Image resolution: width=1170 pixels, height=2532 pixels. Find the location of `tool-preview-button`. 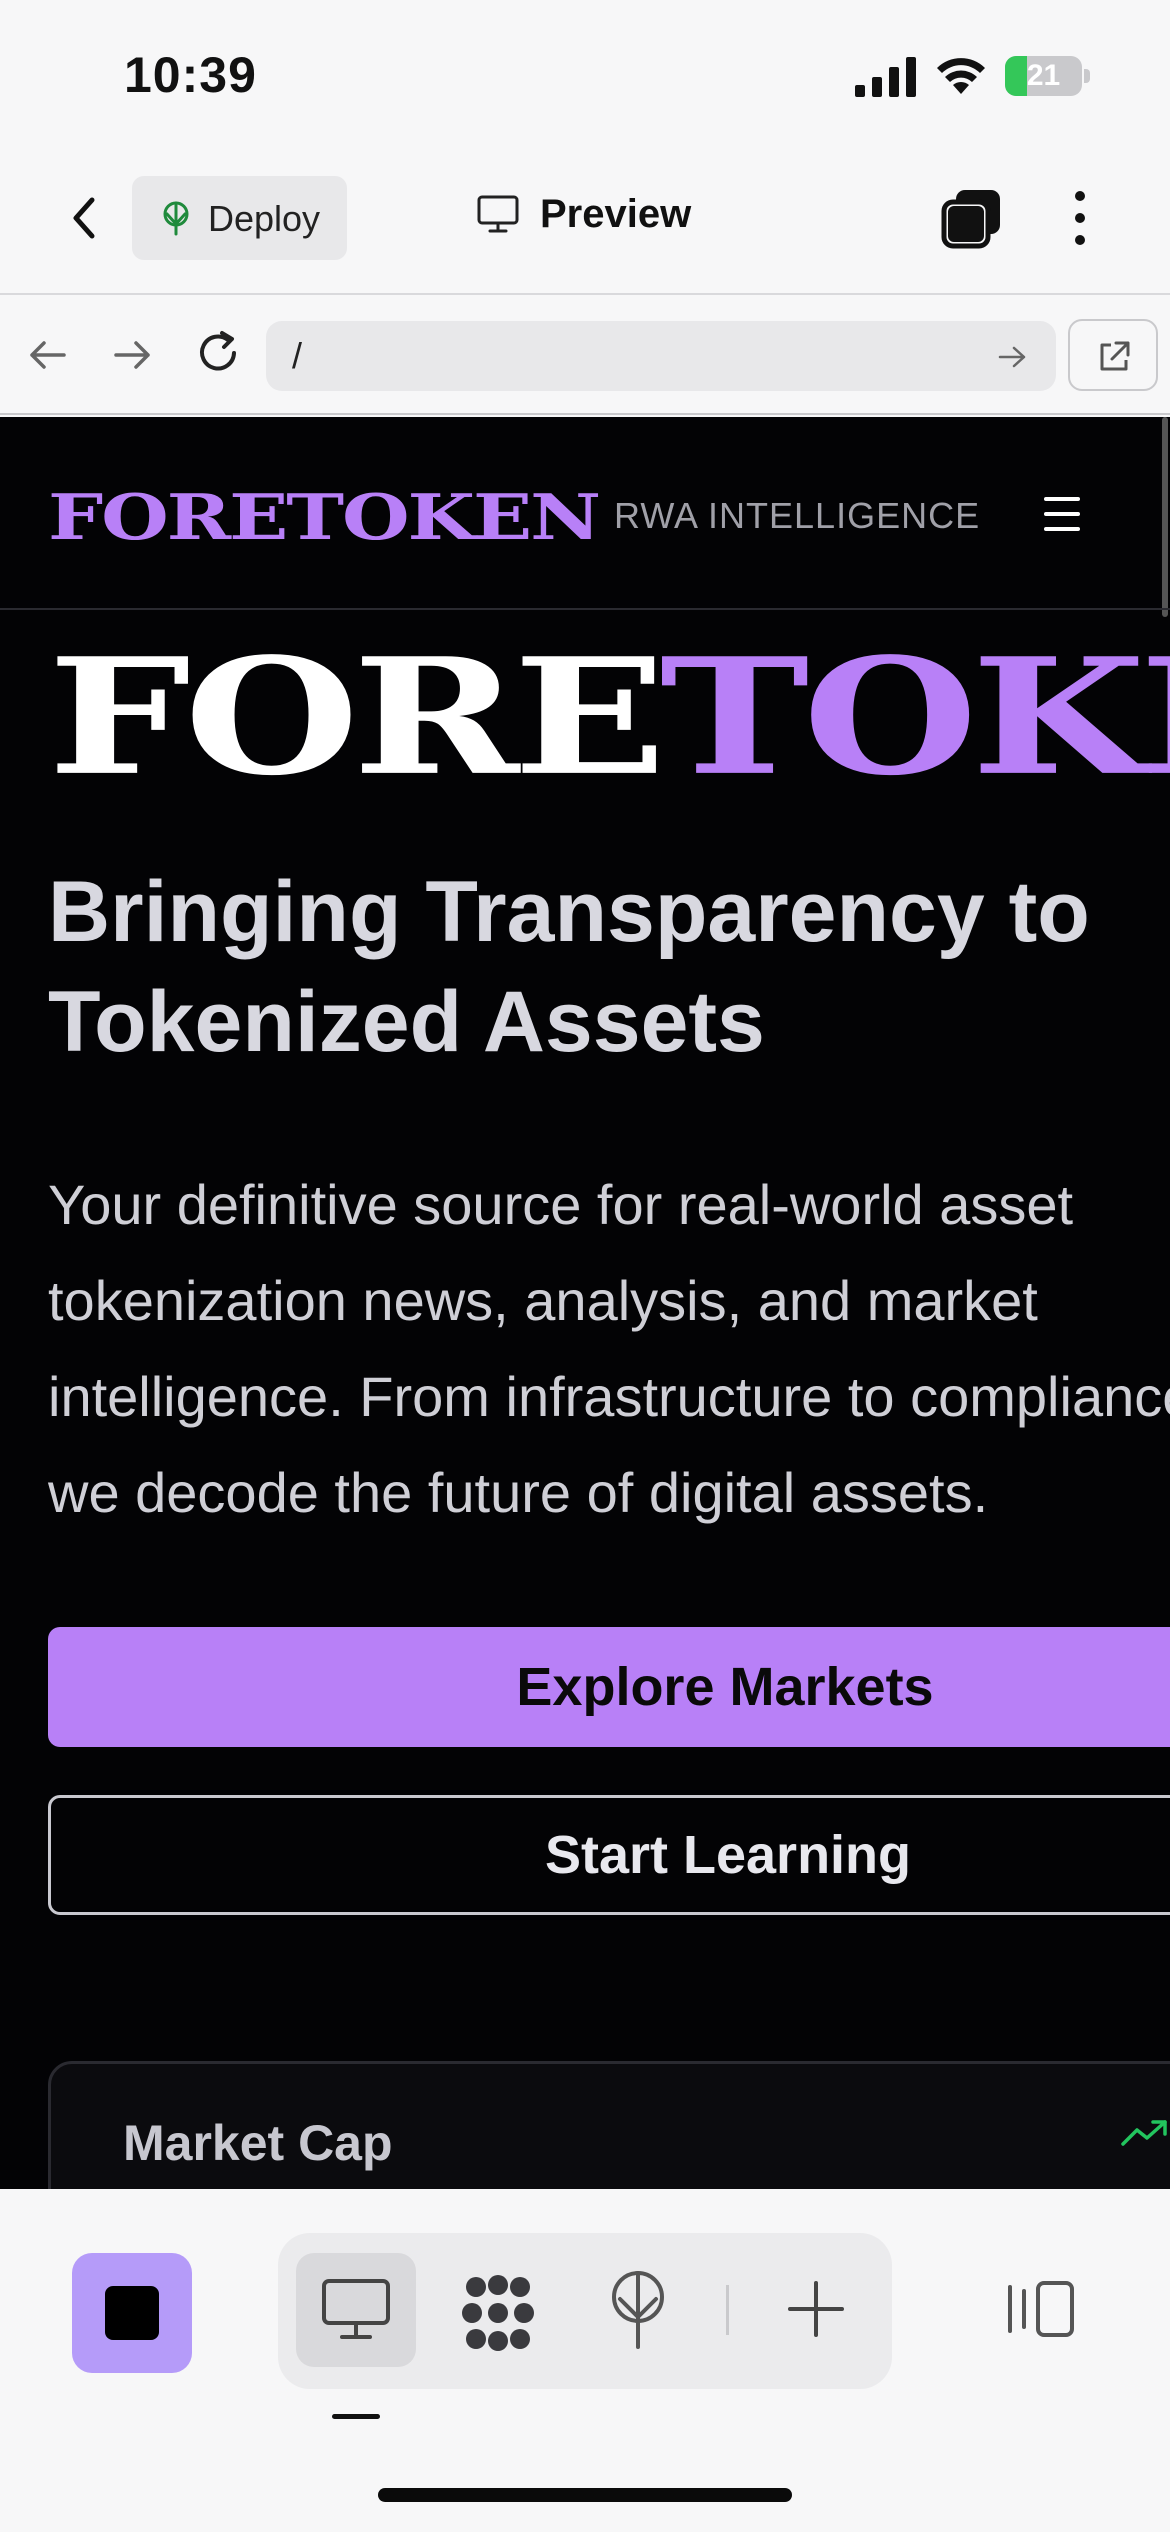

tool-preview-button is located at coordinates (356, 2310).